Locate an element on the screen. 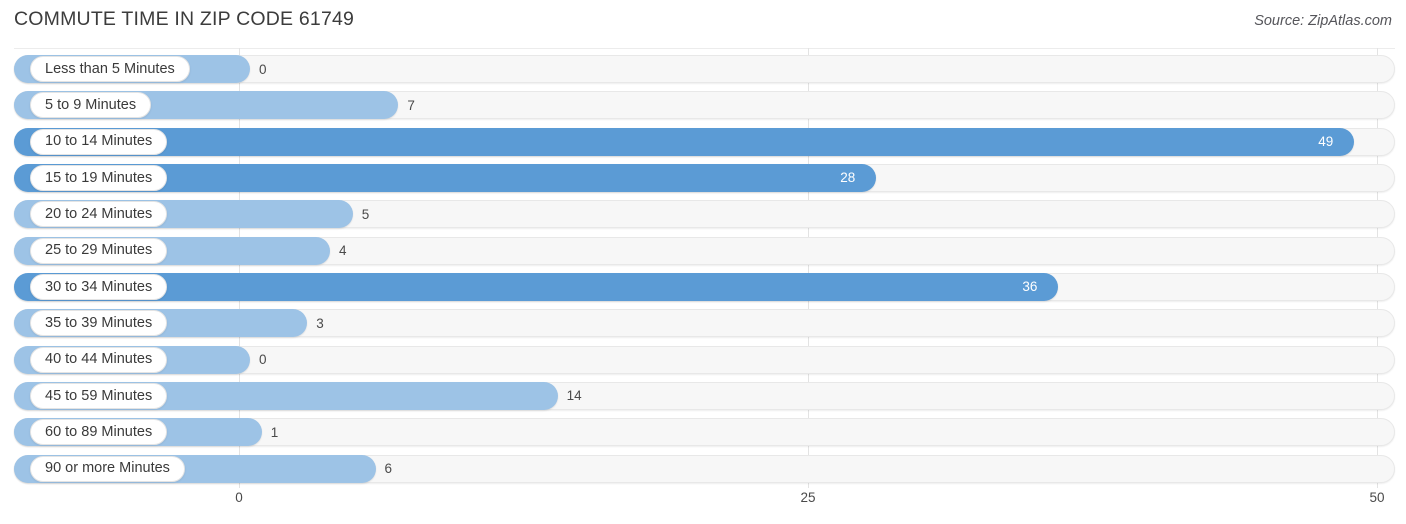 This screenshot has height=524, width=1406. bar-row: 60 to 89 Minutes 1 is located at coordinates (704, 432).